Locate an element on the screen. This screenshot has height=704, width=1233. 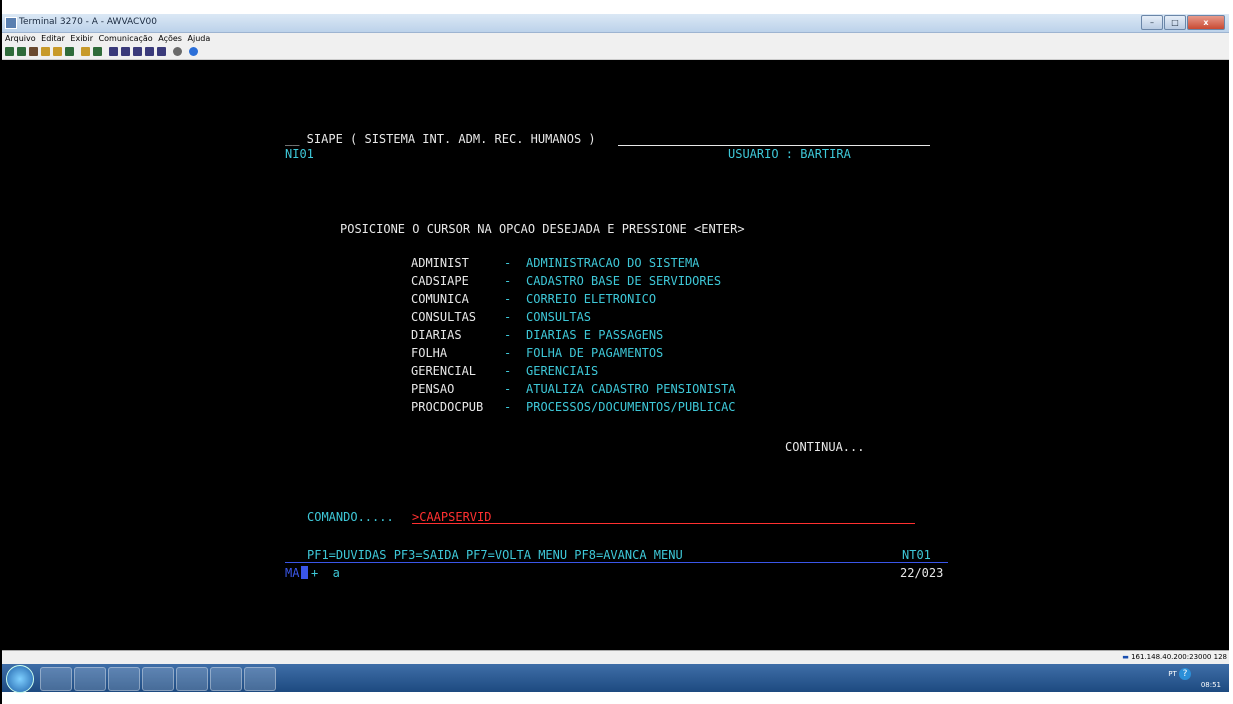
play-icon is located at coordinates (149, 51).